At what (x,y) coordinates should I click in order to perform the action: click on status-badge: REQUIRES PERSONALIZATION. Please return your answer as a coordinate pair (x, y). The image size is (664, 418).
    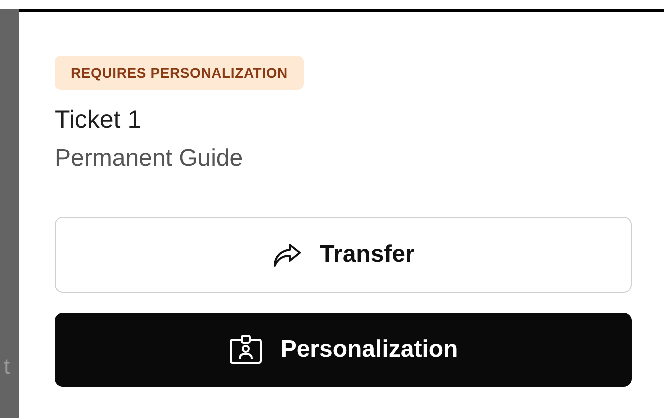
    Looking at the image, I should click on (179, 73).